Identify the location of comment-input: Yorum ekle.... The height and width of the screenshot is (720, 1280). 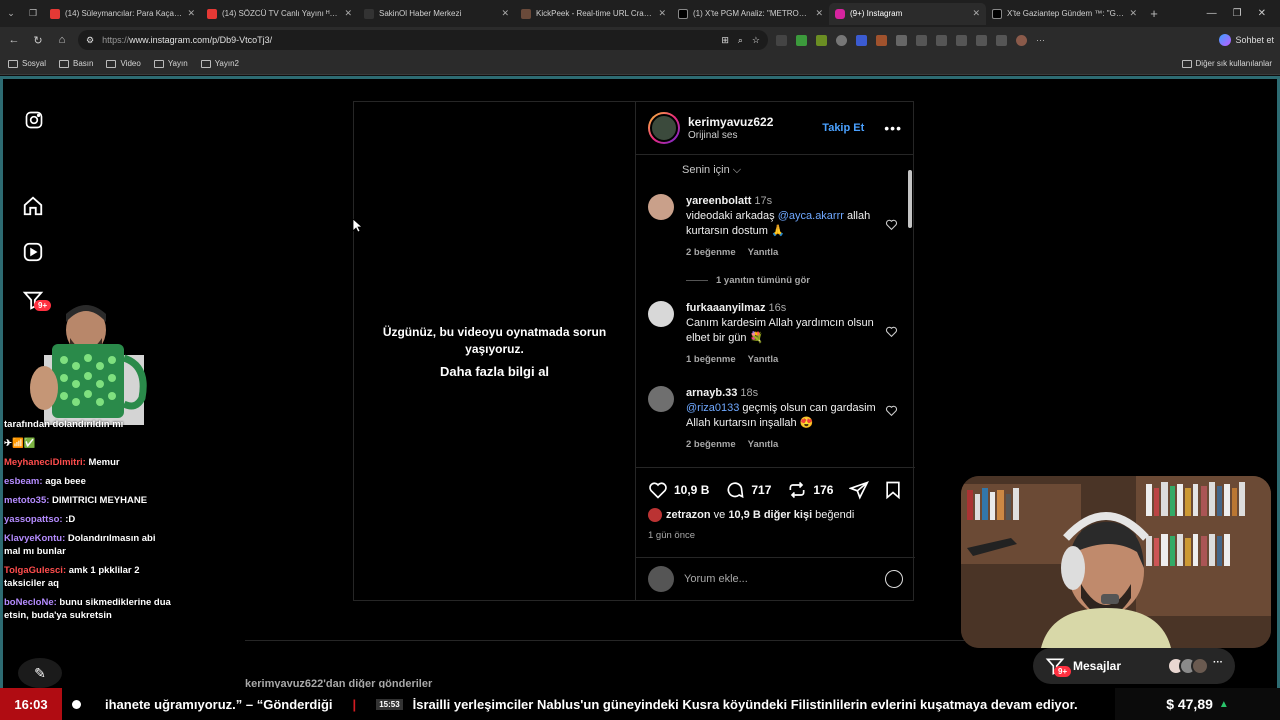
(716, 579).